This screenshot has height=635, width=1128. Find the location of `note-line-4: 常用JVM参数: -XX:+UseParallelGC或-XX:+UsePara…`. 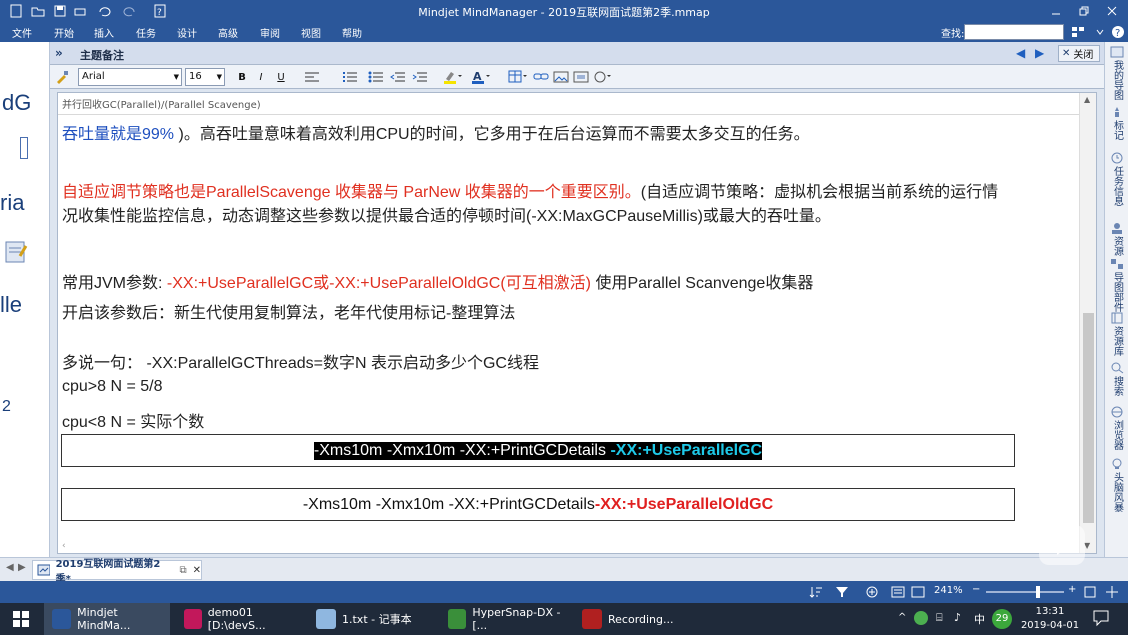

note-line-4: 常用JVM参数: -XX:+UseParallelGC或-XX:+UsePara… is located at coordinates (437, 281).